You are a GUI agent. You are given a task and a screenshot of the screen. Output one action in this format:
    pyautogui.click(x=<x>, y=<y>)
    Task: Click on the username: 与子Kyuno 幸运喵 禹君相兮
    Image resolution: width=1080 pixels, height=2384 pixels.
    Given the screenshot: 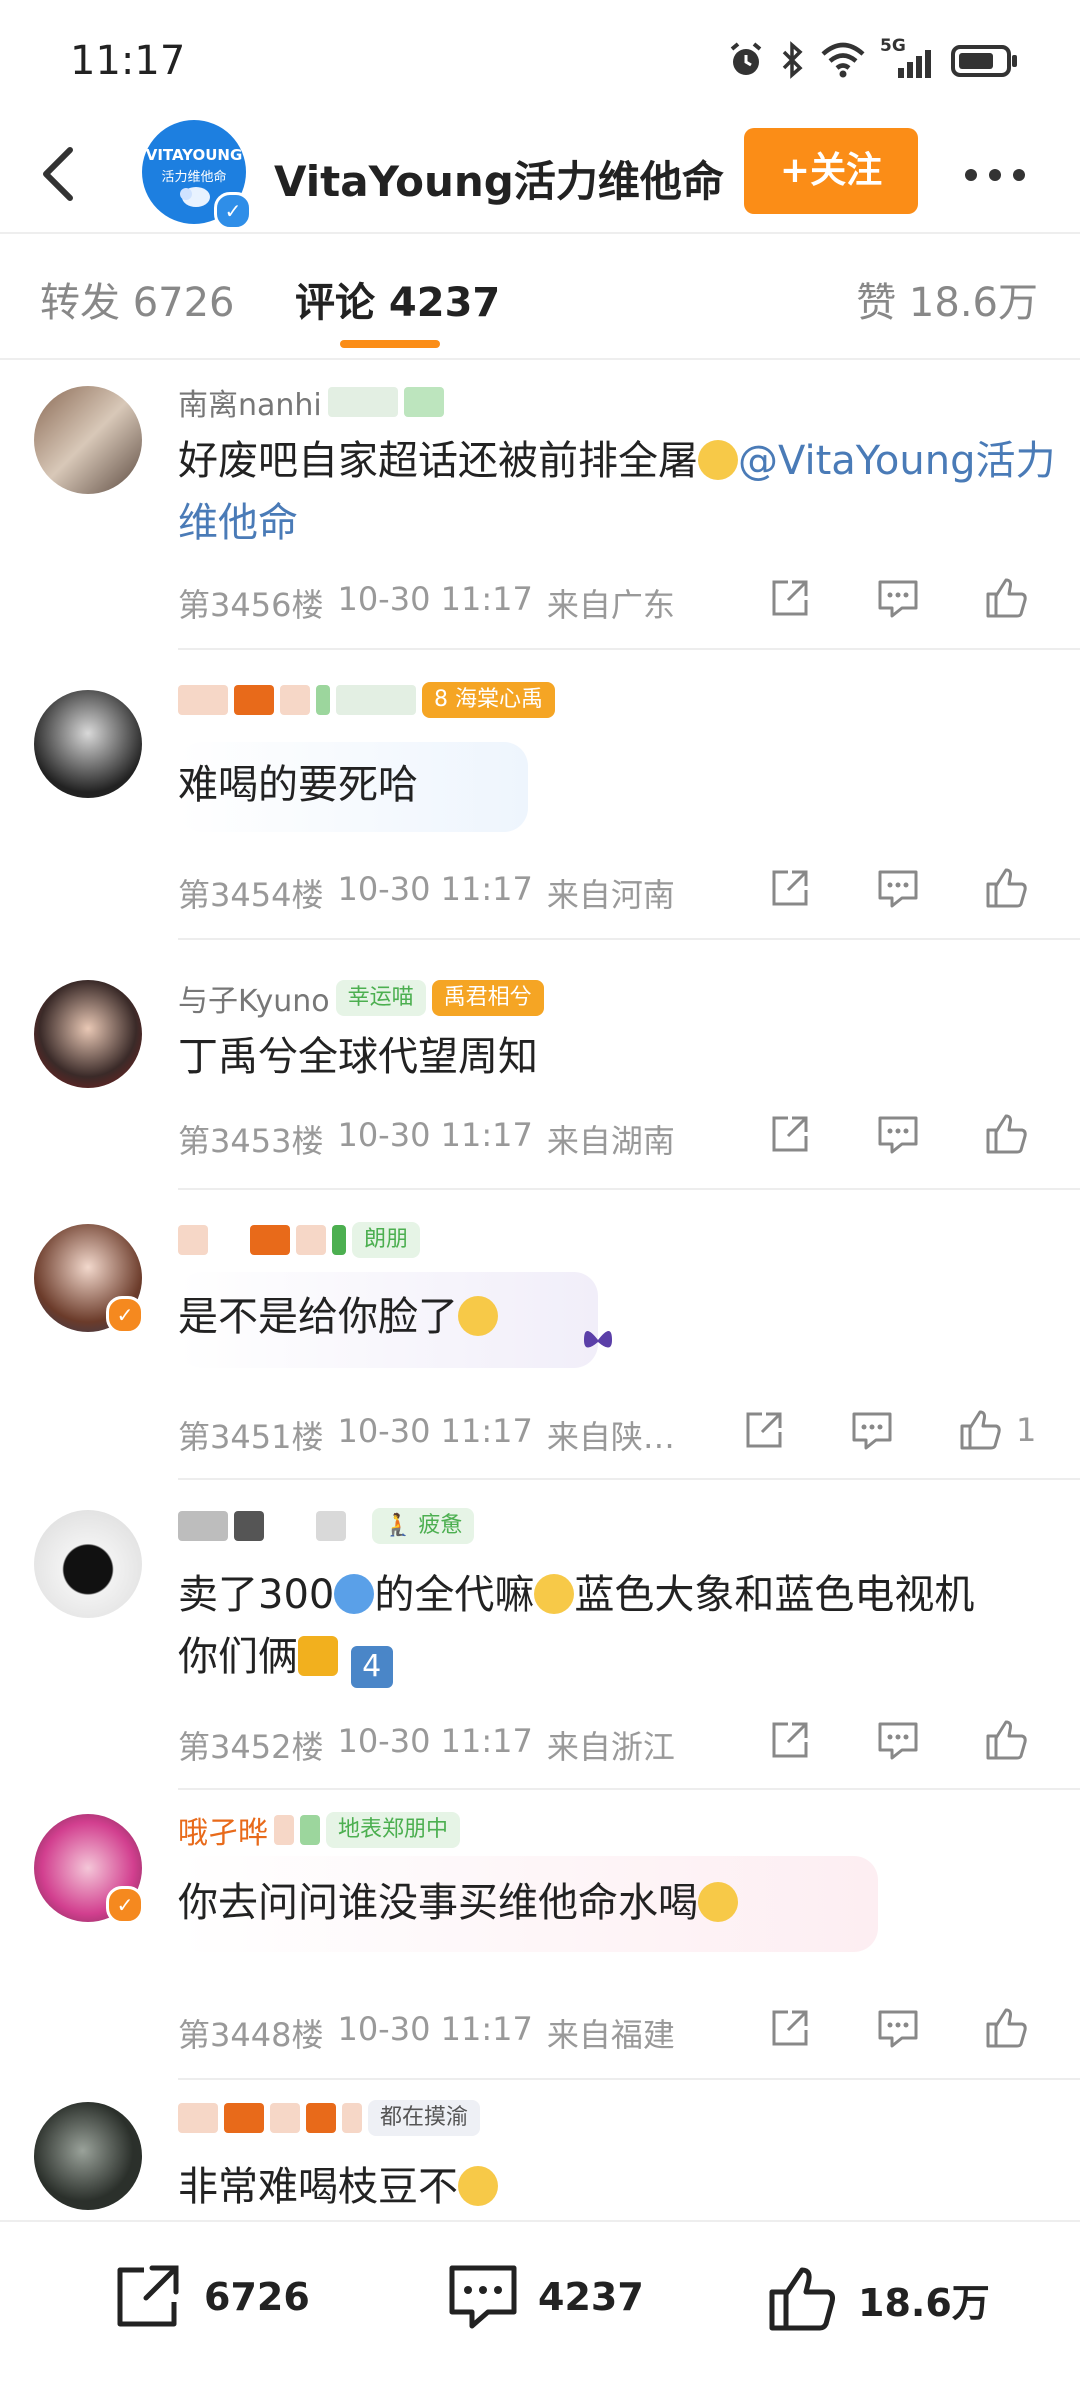 What is the action you would take?
    pyautogui.click(x=361, y=998)
    